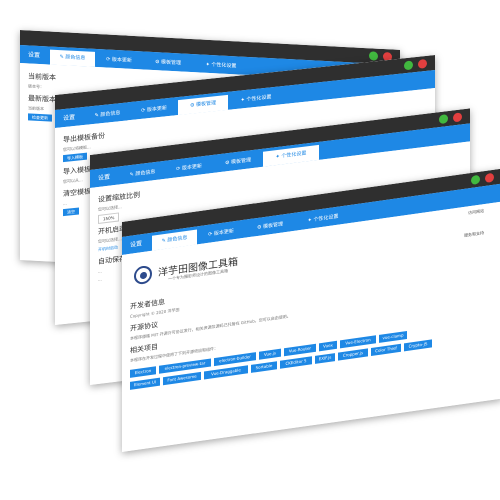 Image resolution: width=500 pixels, height=500 pixels. I want to click on section-clear-template: 清空模板, so click(77, 193).